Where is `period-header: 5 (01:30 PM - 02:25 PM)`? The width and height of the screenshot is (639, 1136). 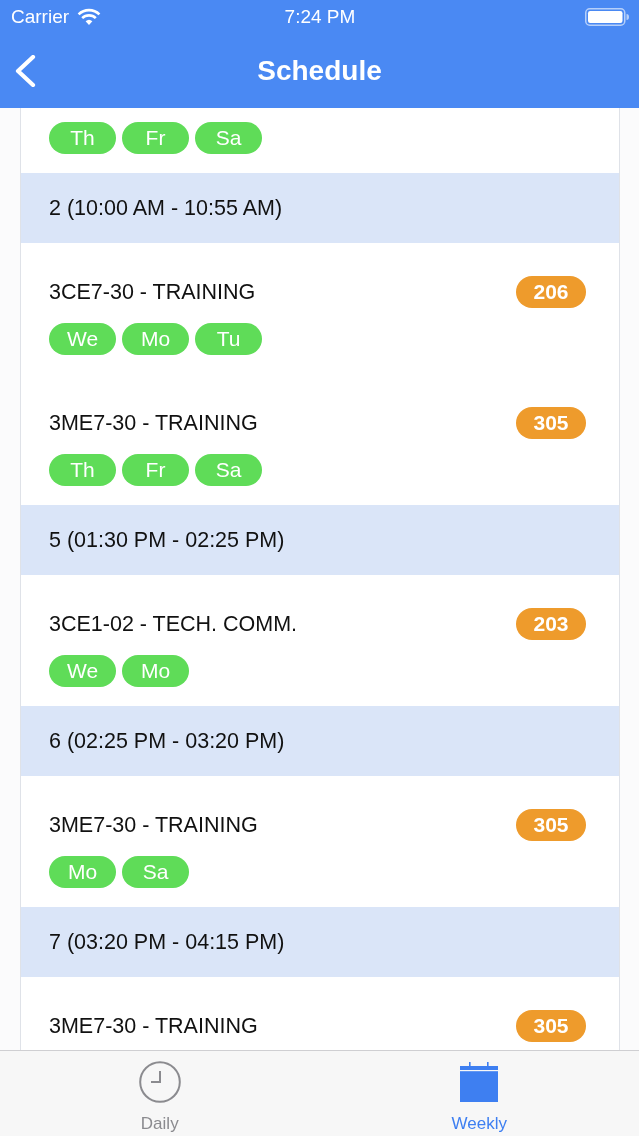
period-header: 5 (01:30 PM - 02:25 PM) is located at coordinates (320, 540).